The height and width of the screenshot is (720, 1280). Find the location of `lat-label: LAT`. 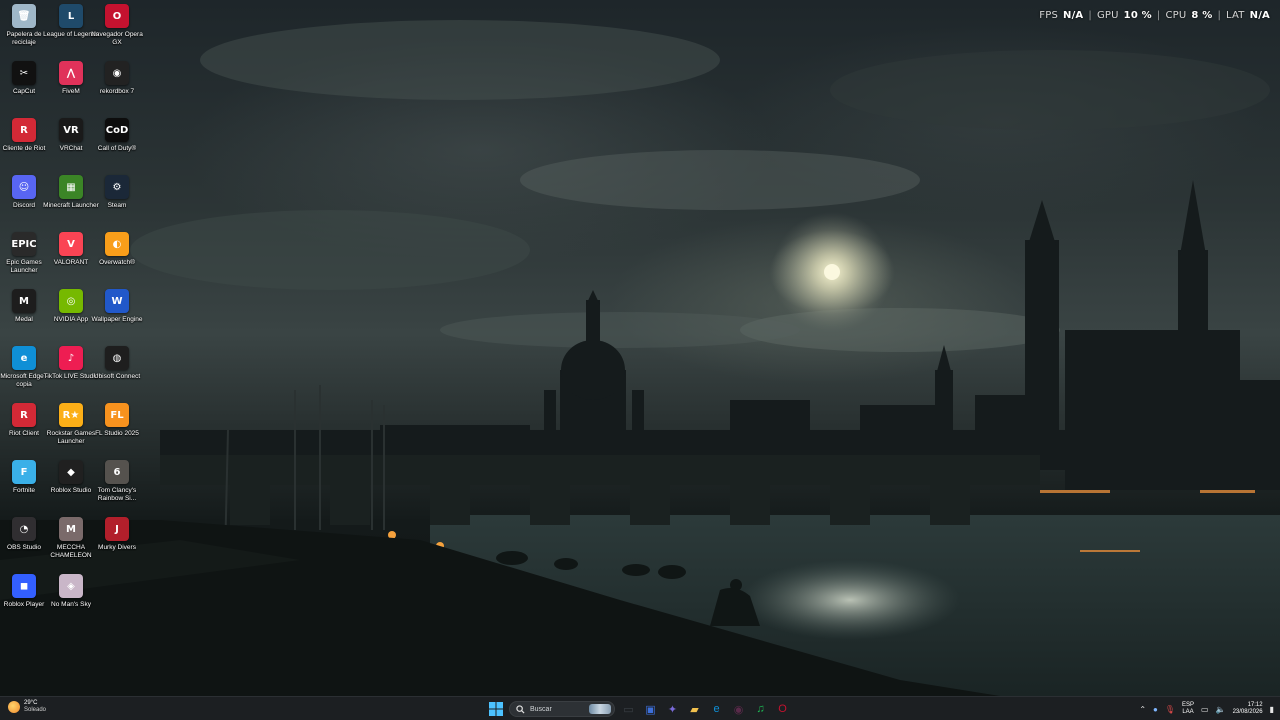

lat-label: LAT is located at coordinates (1235, 15).